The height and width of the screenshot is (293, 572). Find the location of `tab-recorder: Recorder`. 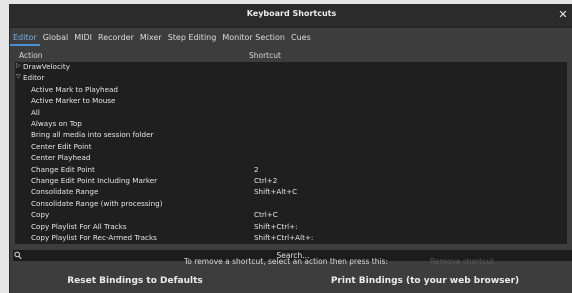

tab-recorder: Recorder is located at coordinates (116, 38).